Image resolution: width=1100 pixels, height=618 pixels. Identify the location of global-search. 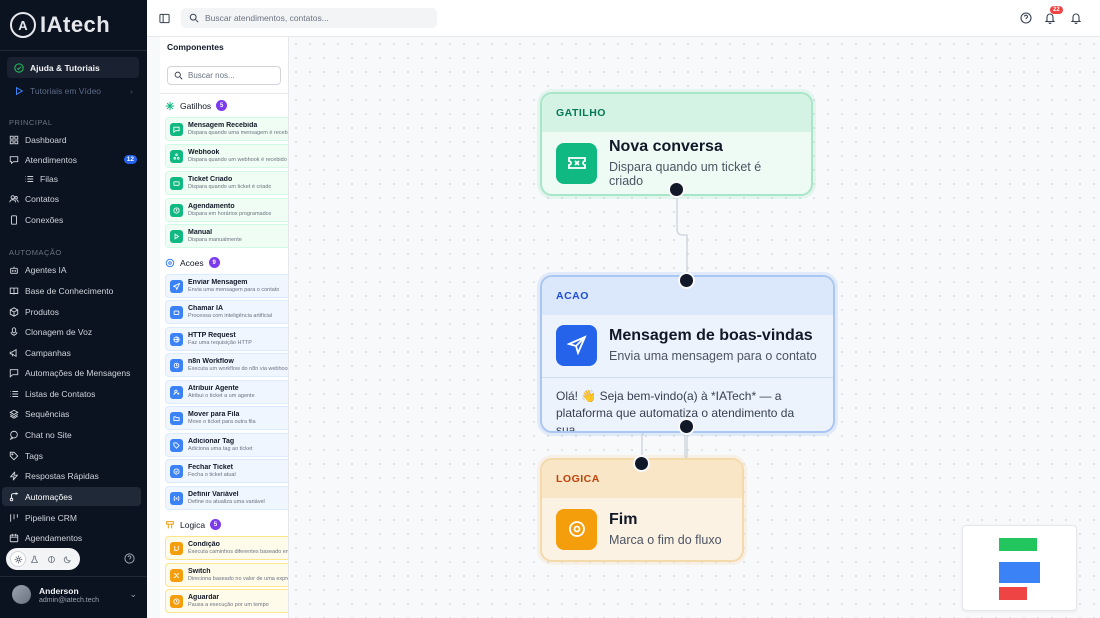
(309, 18).